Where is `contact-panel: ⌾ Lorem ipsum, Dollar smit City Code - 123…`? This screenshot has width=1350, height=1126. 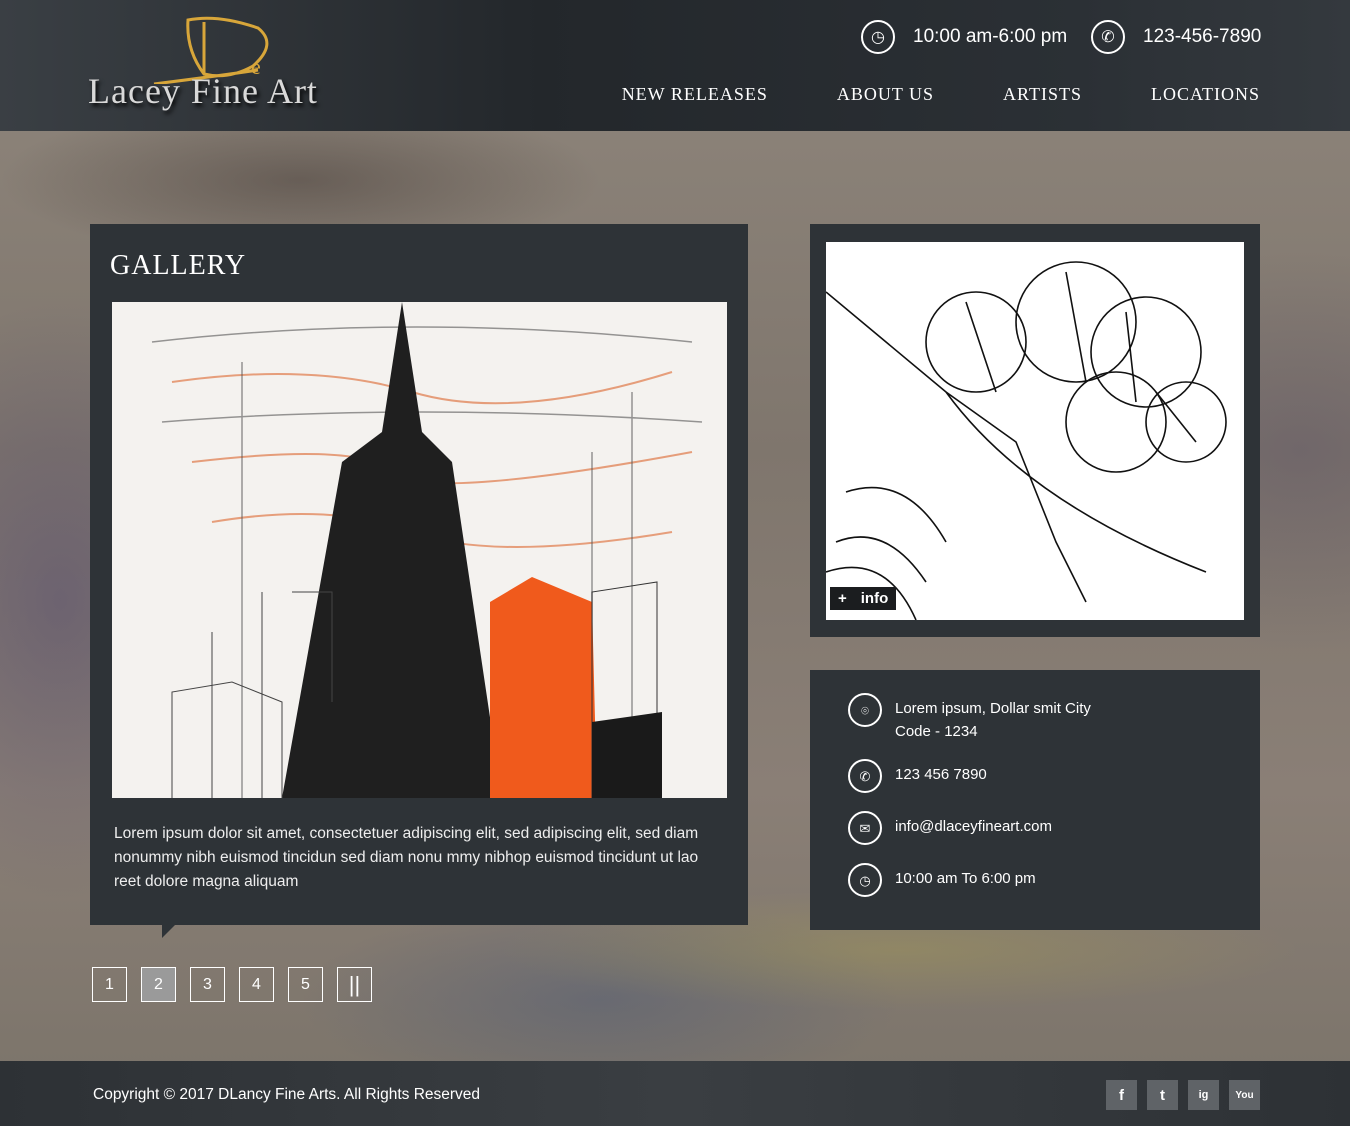 contact-panel: ⌾ Lorem ipsum, Dollar smit City Code - 123… is located at coordinates (1035, 800).